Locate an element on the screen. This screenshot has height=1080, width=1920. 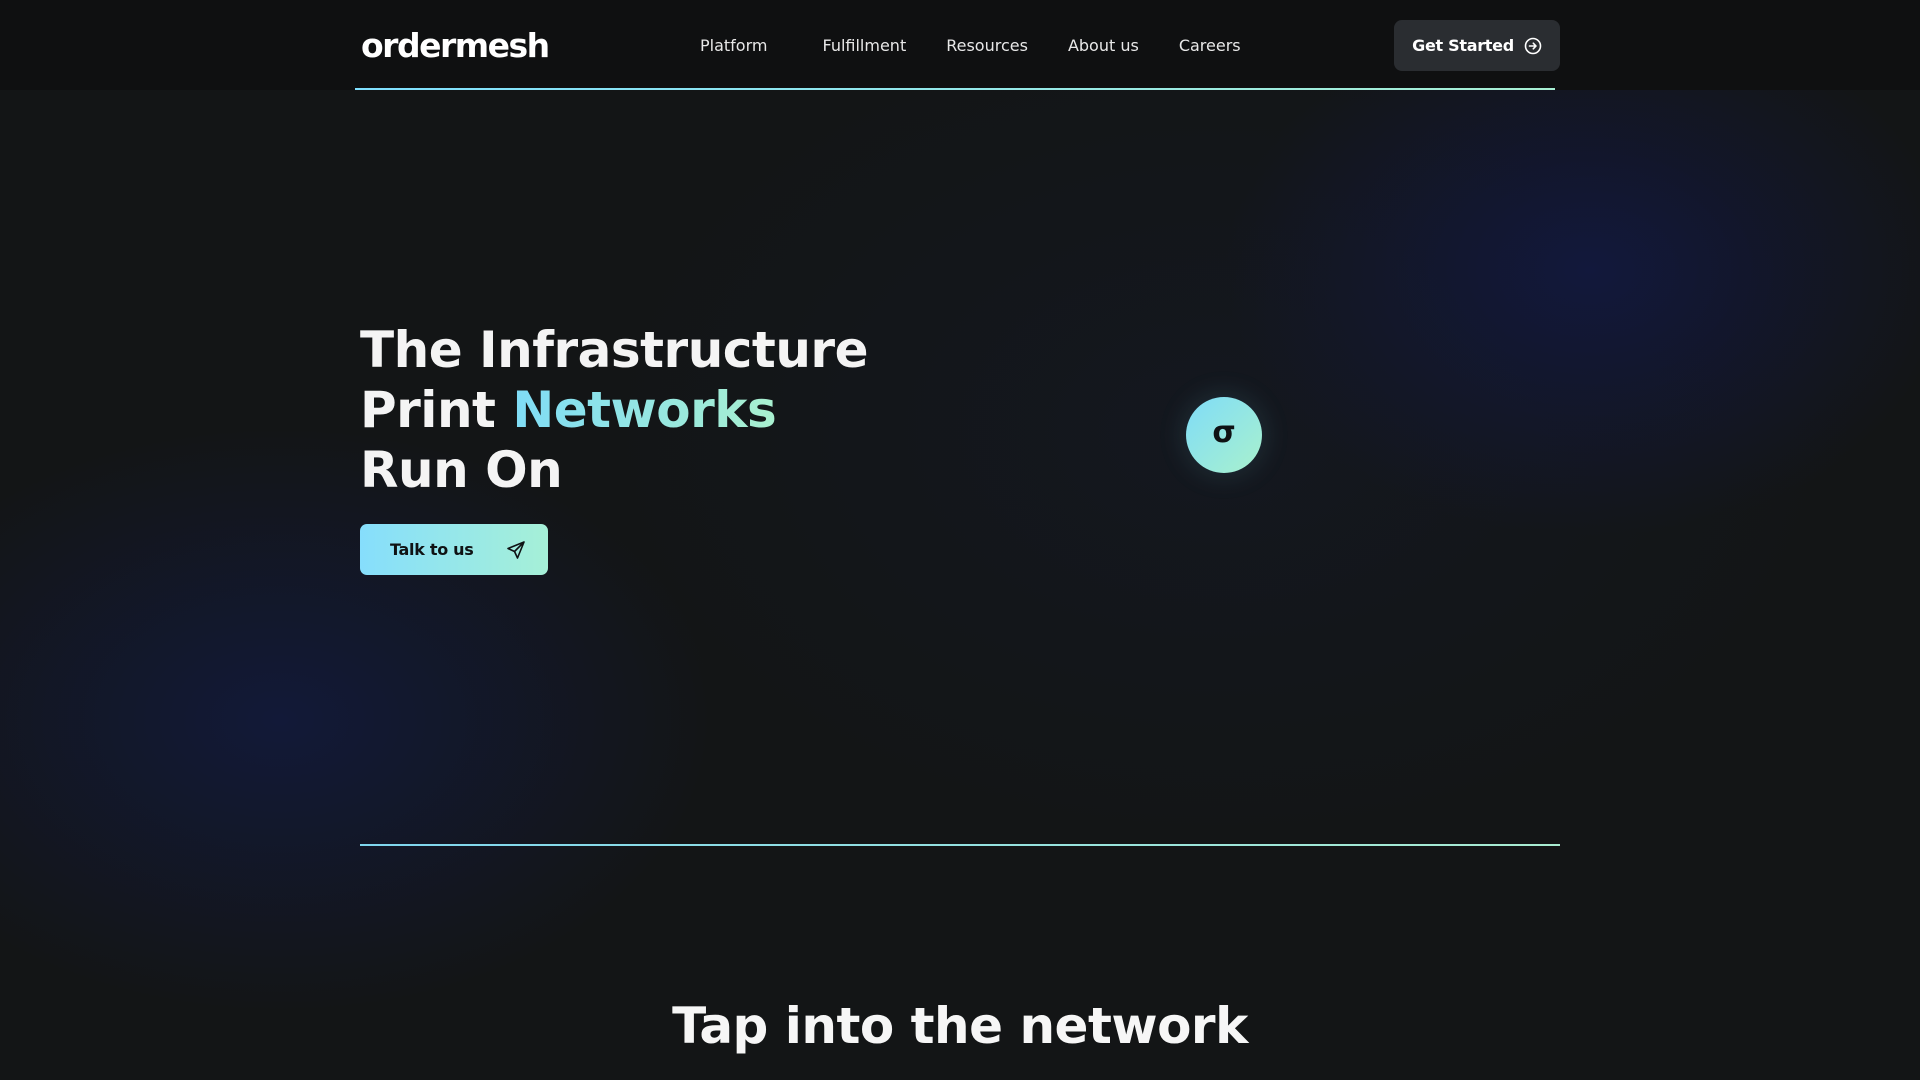
section-title: Tap into the network is located at coordinates (960, 1026).